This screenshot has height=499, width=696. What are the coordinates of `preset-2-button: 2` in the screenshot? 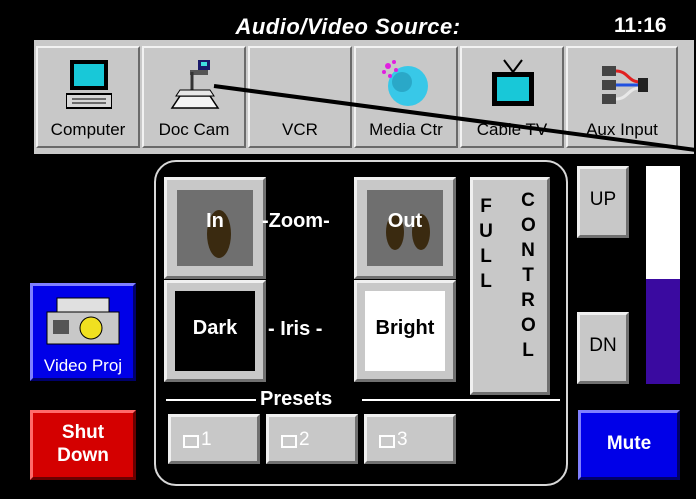 It's located at (312, 439).